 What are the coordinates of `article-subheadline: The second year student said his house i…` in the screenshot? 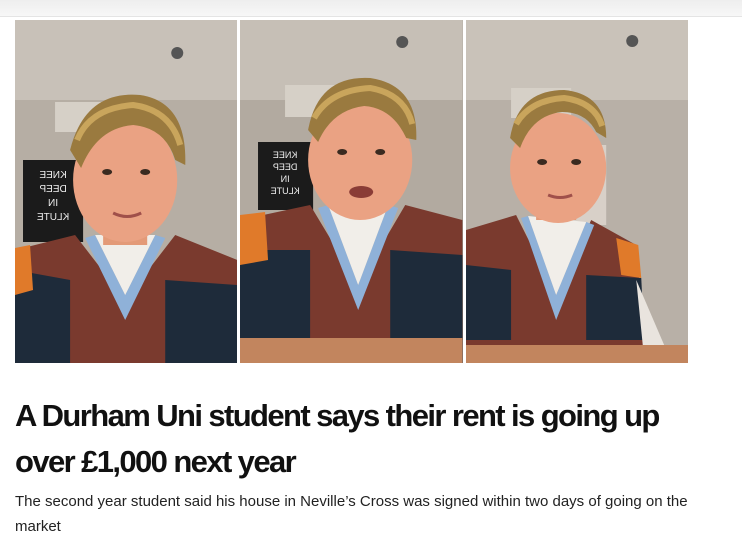 It's located at (351, 514).